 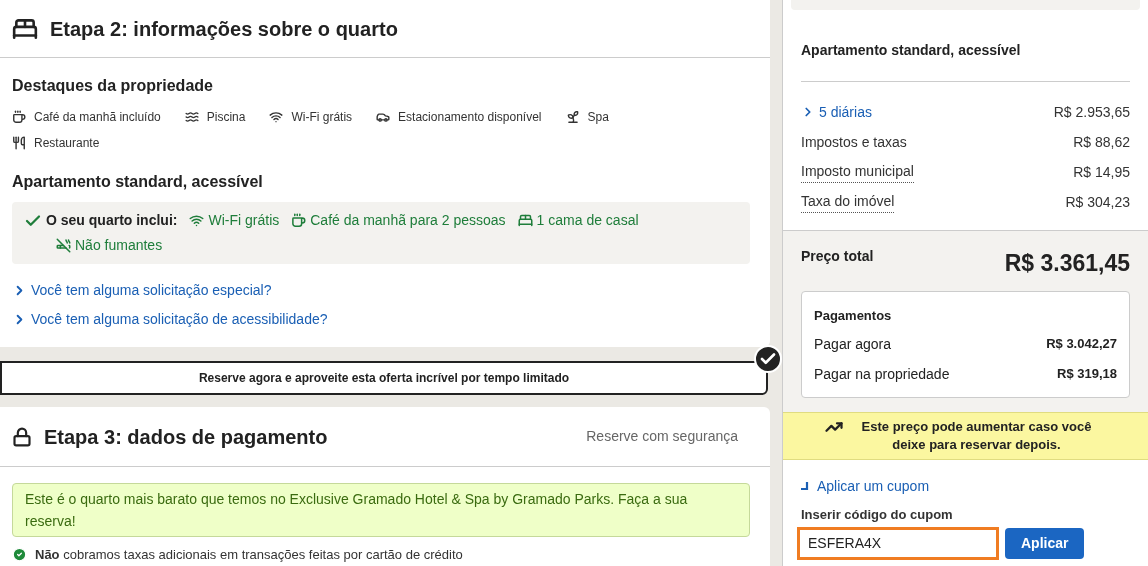 I want to click on corner-icon, so click(x=805, y=486).